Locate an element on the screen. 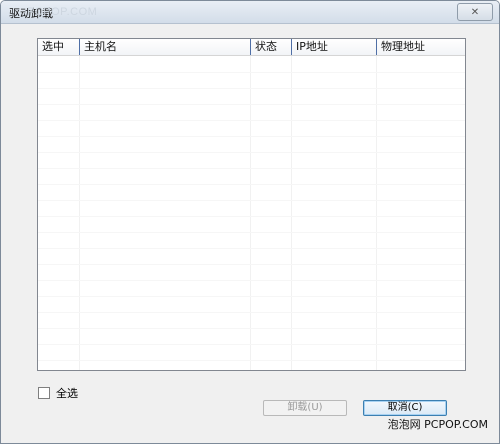 Image resolution: width=500 pixels, height=444 pixels. column-header-hostname: 主机名 is located at coordinates (165, 47).